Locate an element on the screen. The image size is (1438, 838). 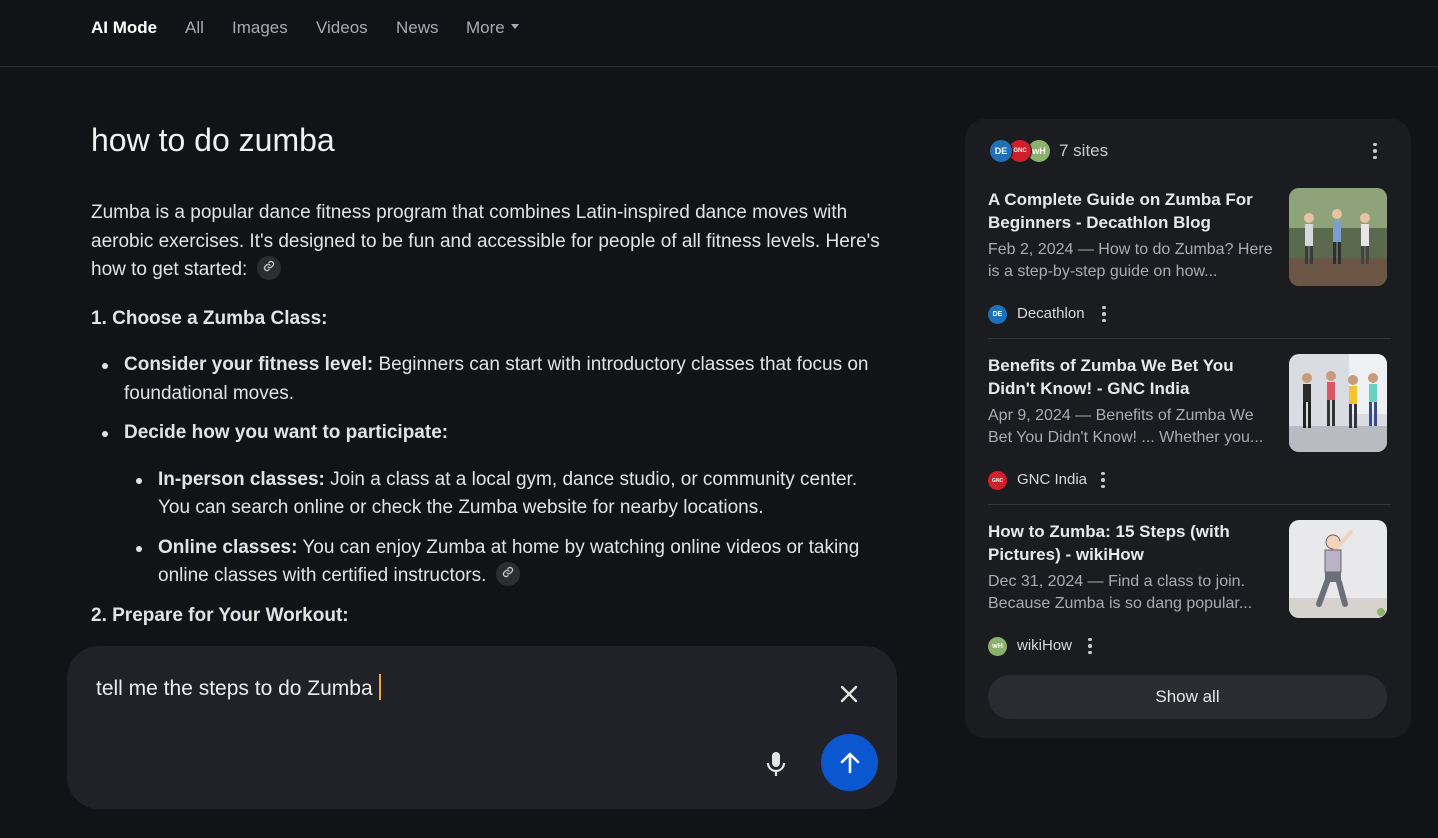
follow-up-input: tell me the steps to do Zumba is located at coordinates (238, 688).